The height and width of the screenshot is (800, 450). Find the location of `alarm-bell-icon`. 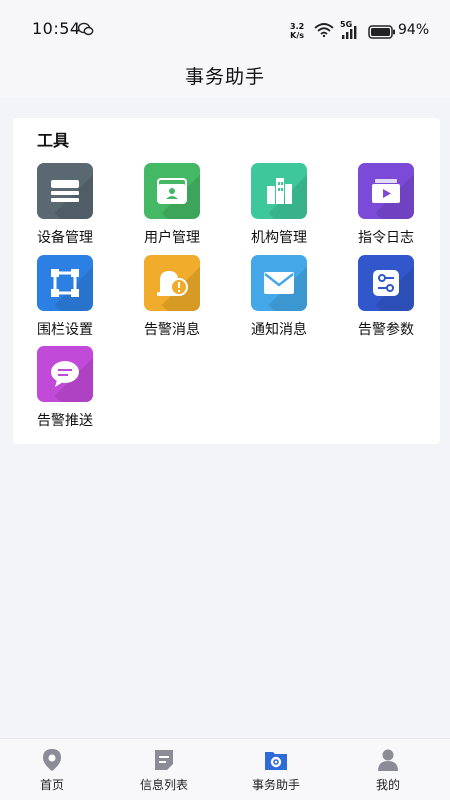

alarm-bell-icon is located at coordinates (172, 283).